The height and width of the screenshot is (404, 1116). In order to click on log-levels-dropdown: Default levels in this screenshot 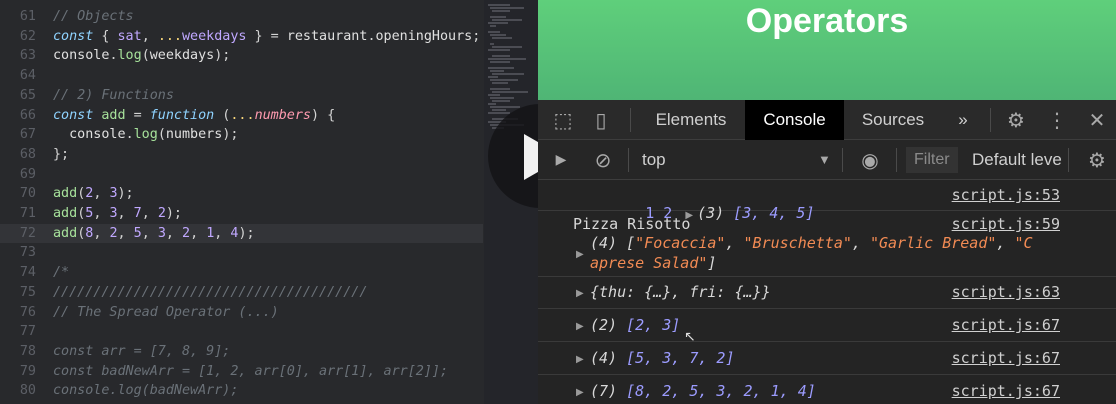, I will do `click(1017, 160)`.